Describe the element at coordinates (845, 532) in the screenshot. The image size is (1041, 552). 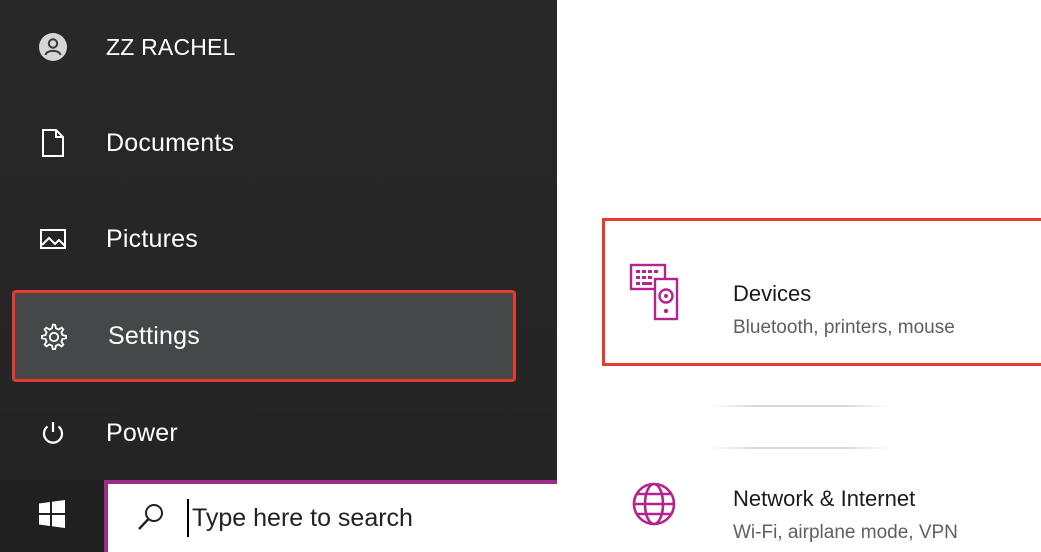
I see `tile-subtitle: Wi-Fi, airplane mode, VPN` at that location.